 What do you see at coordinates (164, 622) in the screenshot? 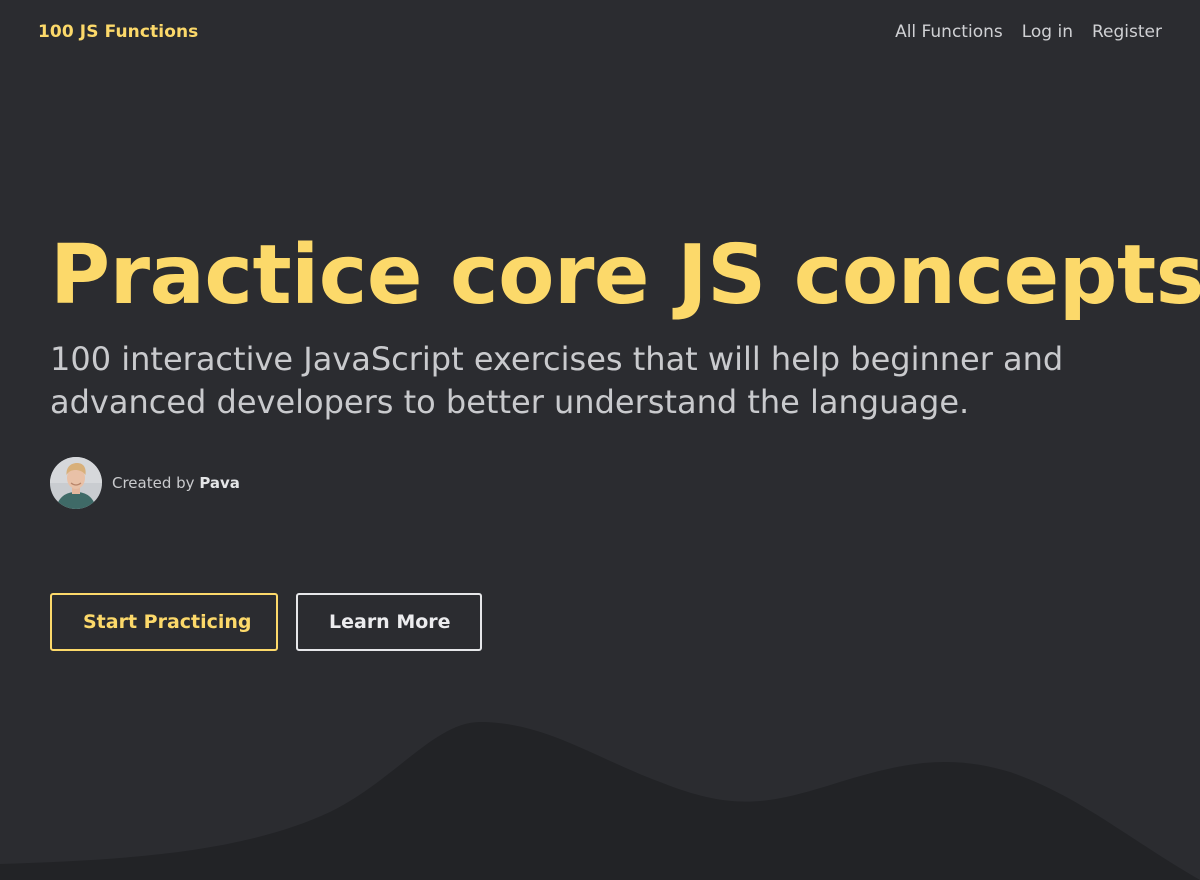
I see `start-practicing-button: Start Practicing` at bounding box center [164, 622].